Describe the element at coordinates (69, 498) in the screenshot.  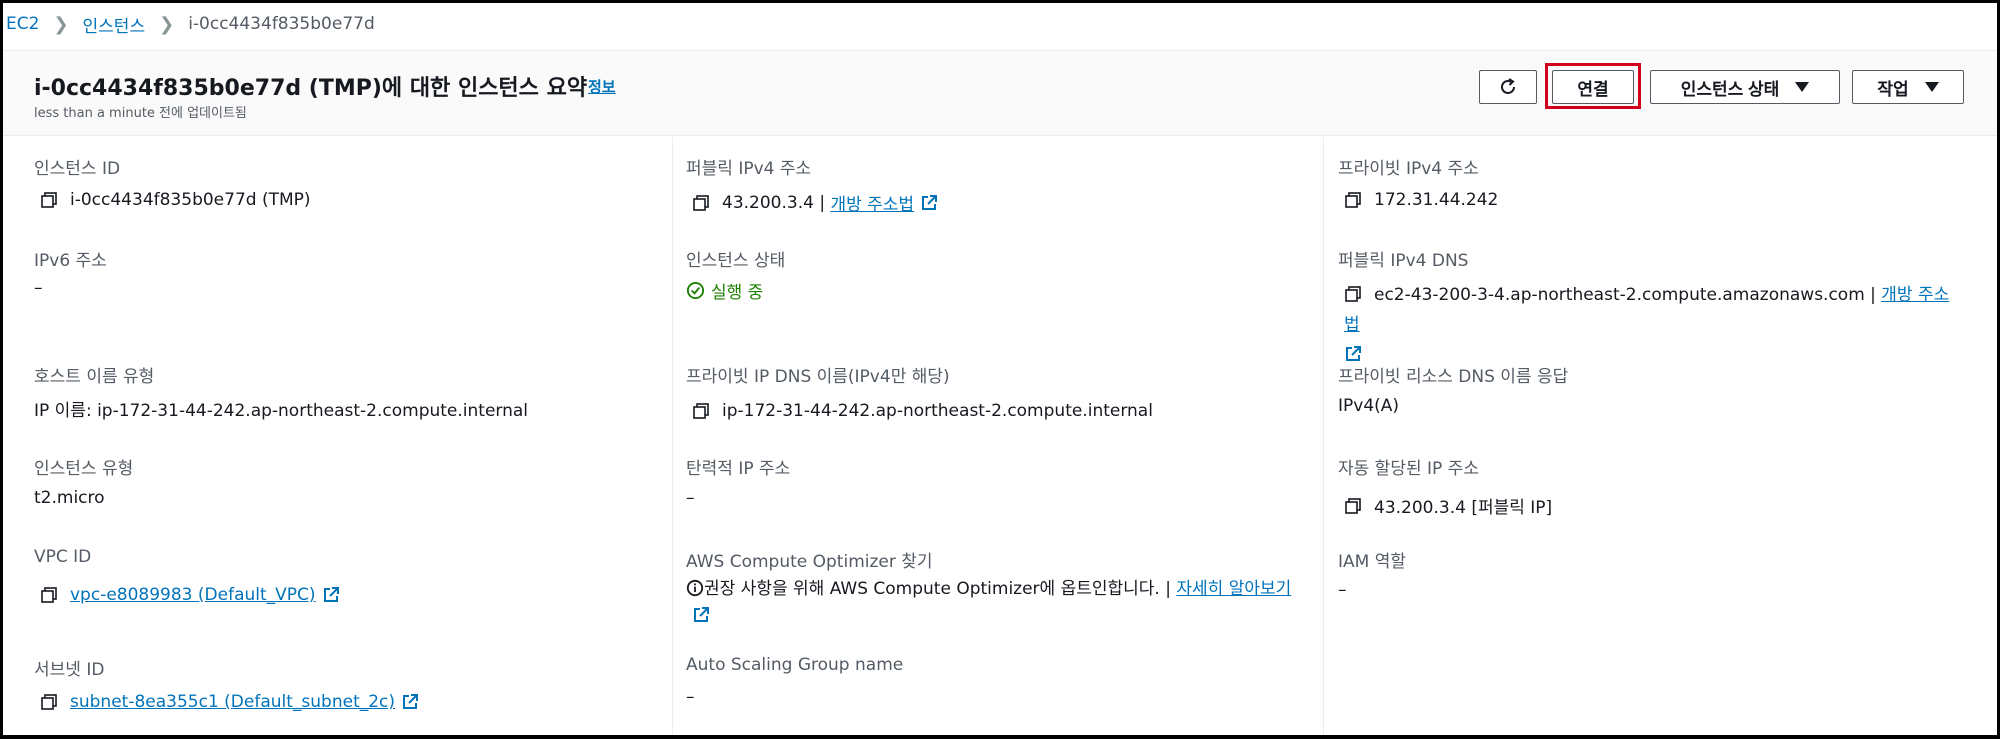
I see `instance-type-value: t2.micro` at that location.